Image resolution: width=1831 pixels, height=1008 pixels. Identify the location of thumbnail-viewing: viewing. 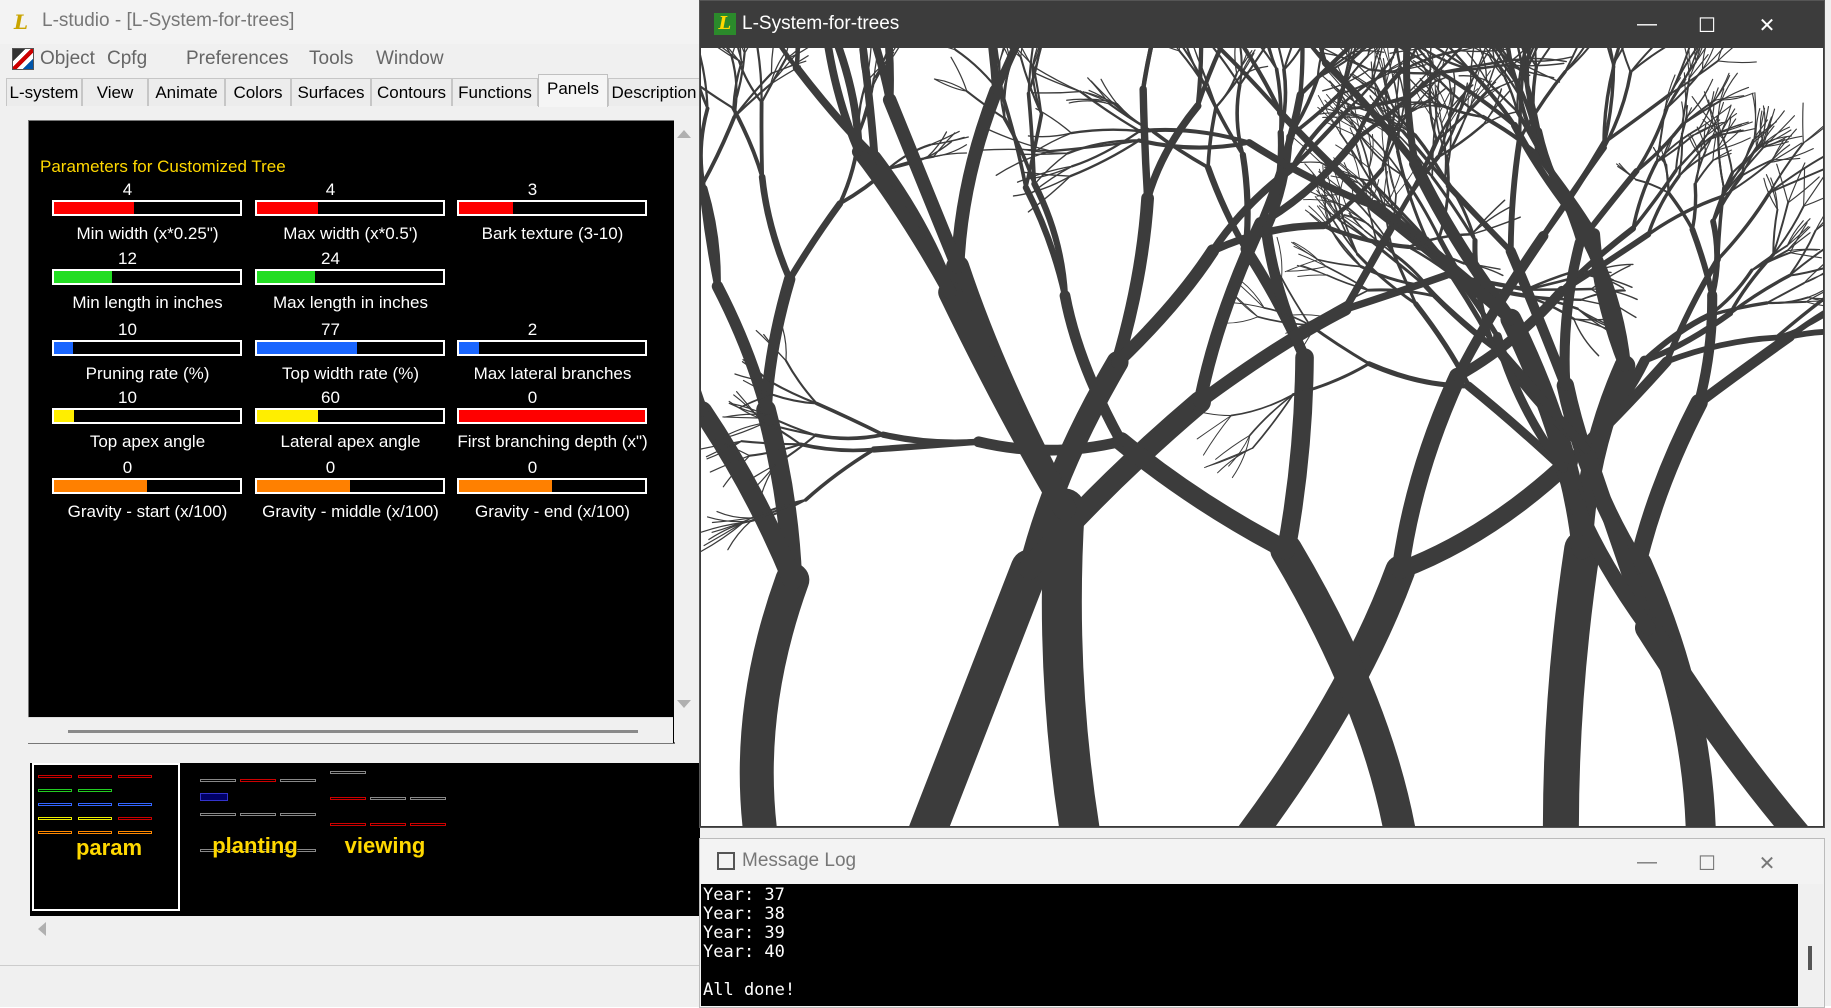
(384, 837).